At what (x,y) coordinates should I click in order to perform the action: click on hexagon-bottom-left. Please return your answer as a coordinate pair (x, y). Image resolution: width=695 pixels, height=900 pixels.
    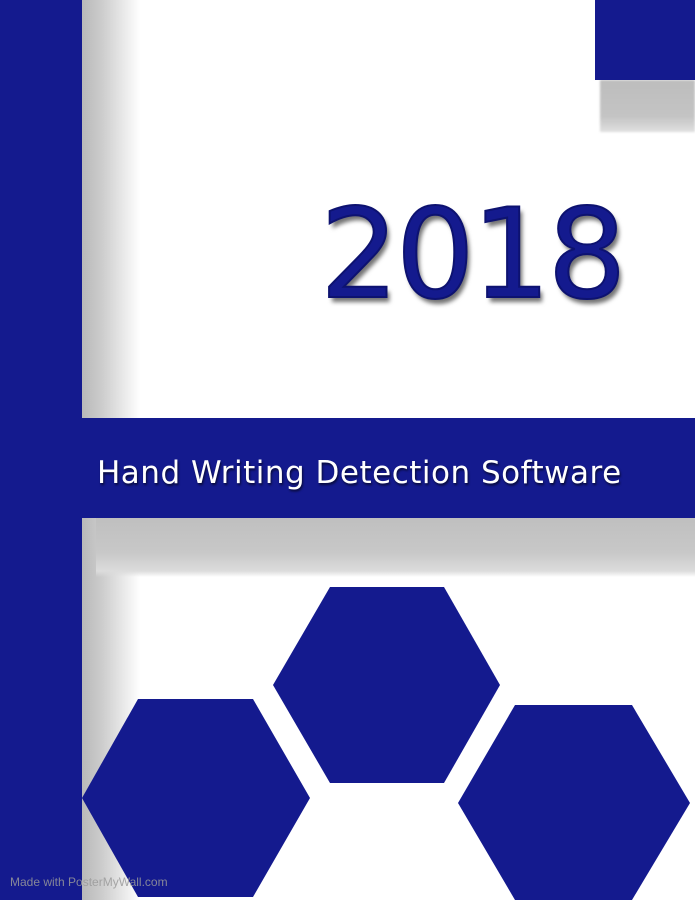
    Looking at the image, I should click on (196, 798).